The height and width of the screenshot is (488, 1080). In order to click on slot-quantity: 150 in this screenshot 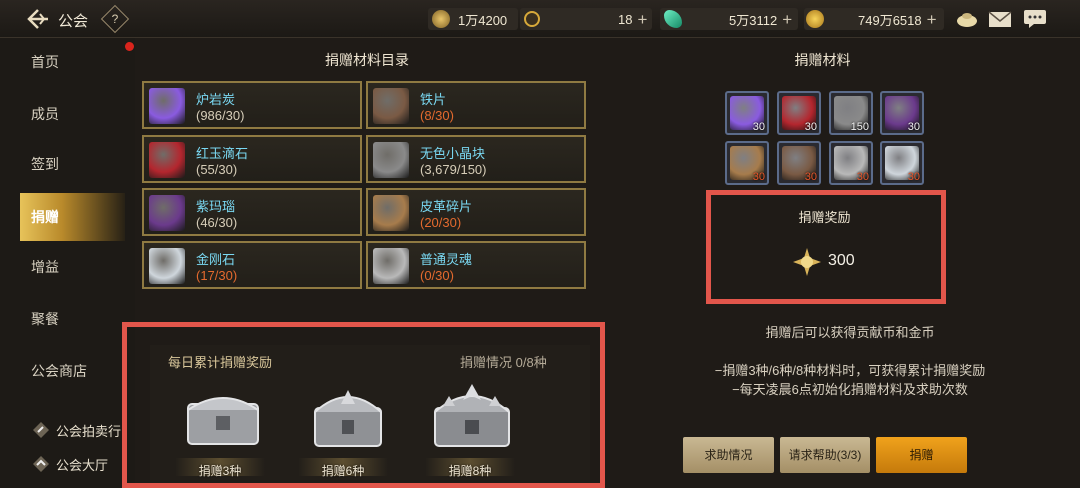, I will do `click(859, 127)`.